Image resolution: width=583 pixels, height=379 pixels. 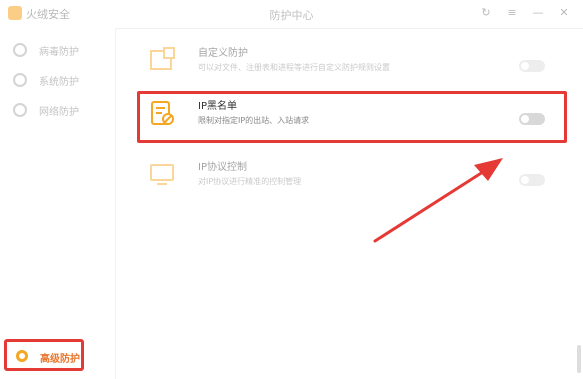 I want to click on scrollbar, so click(x=579, y=359).